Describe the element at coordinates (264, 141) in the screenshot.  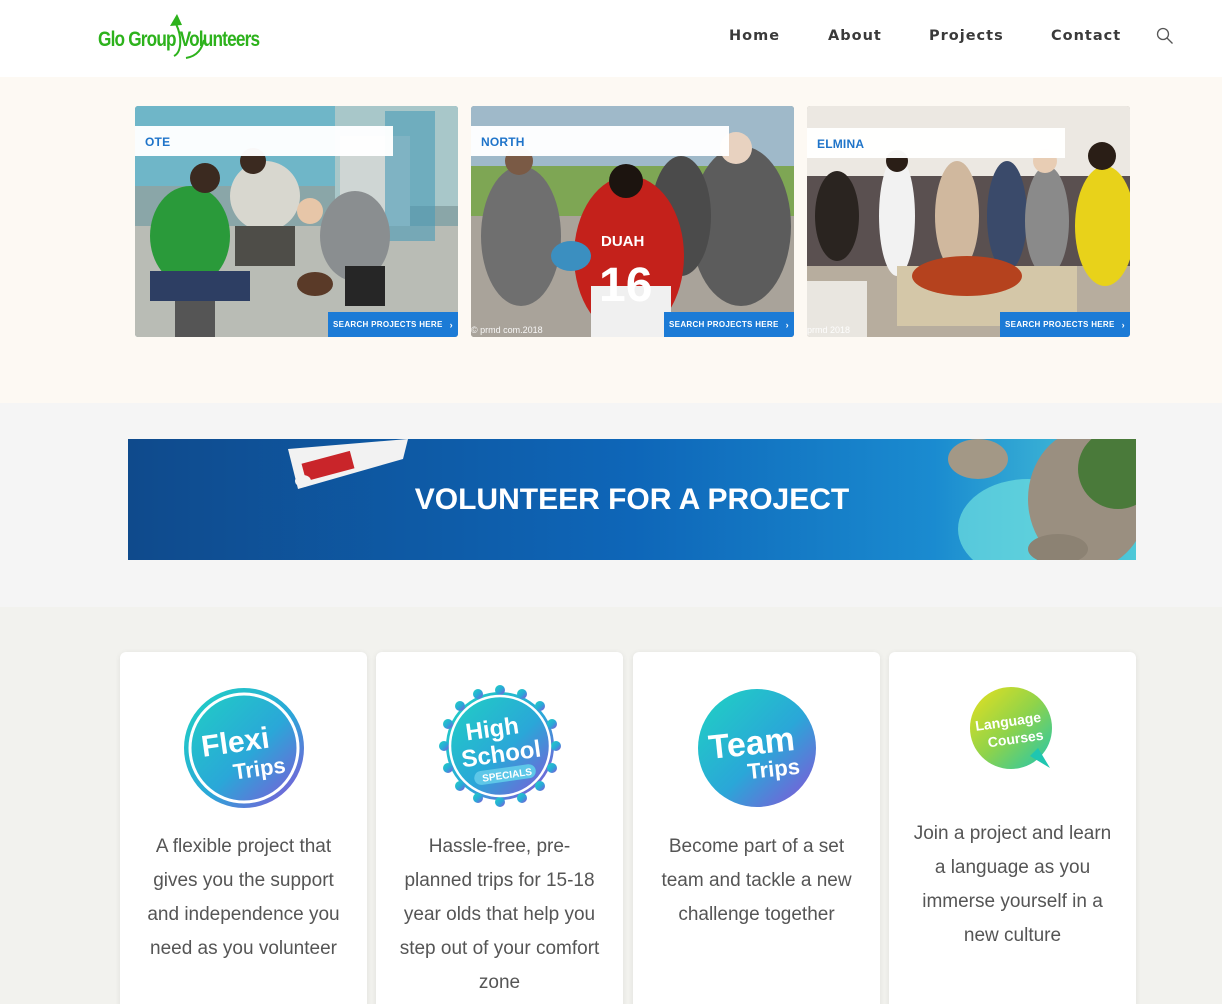
I see `project-label-box: OTE` at that location.